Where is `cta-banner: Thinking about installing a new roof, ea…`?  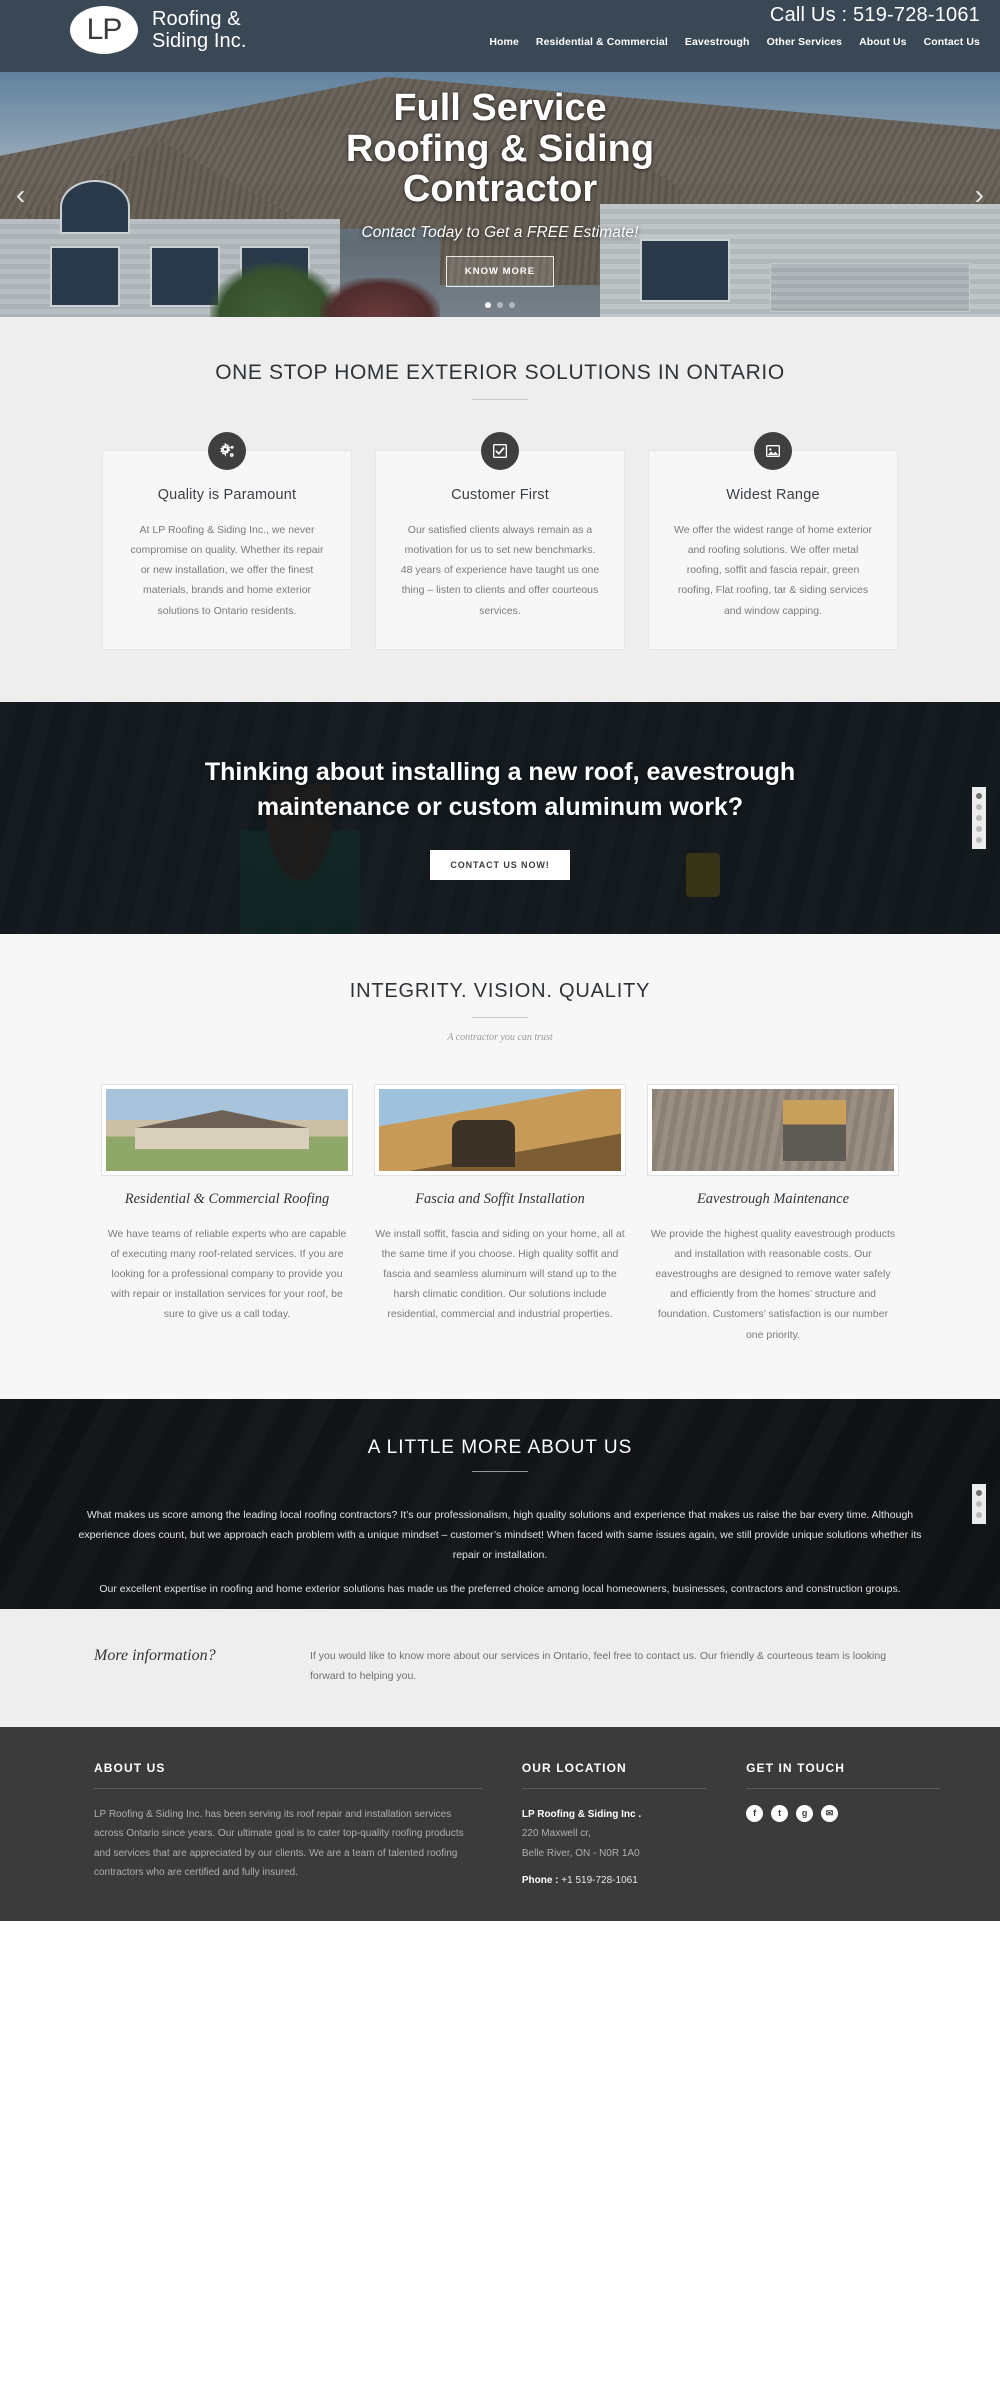 cta-banner: Thinking about installing a new roof, ea… is located at coordinates (500, 817).